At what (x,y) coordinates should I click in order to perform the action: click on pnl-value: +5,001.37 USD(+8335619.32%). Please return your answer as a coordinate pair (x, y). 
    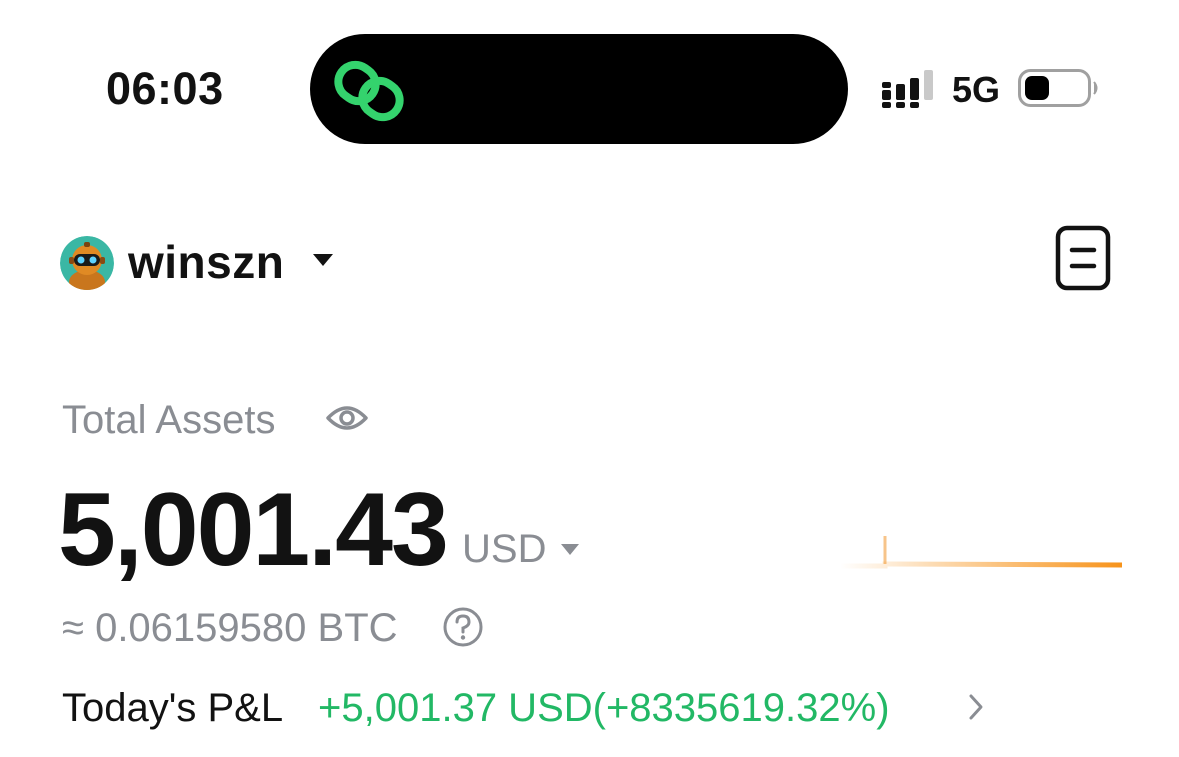
    Looking at the image, I should click on (604, 708).